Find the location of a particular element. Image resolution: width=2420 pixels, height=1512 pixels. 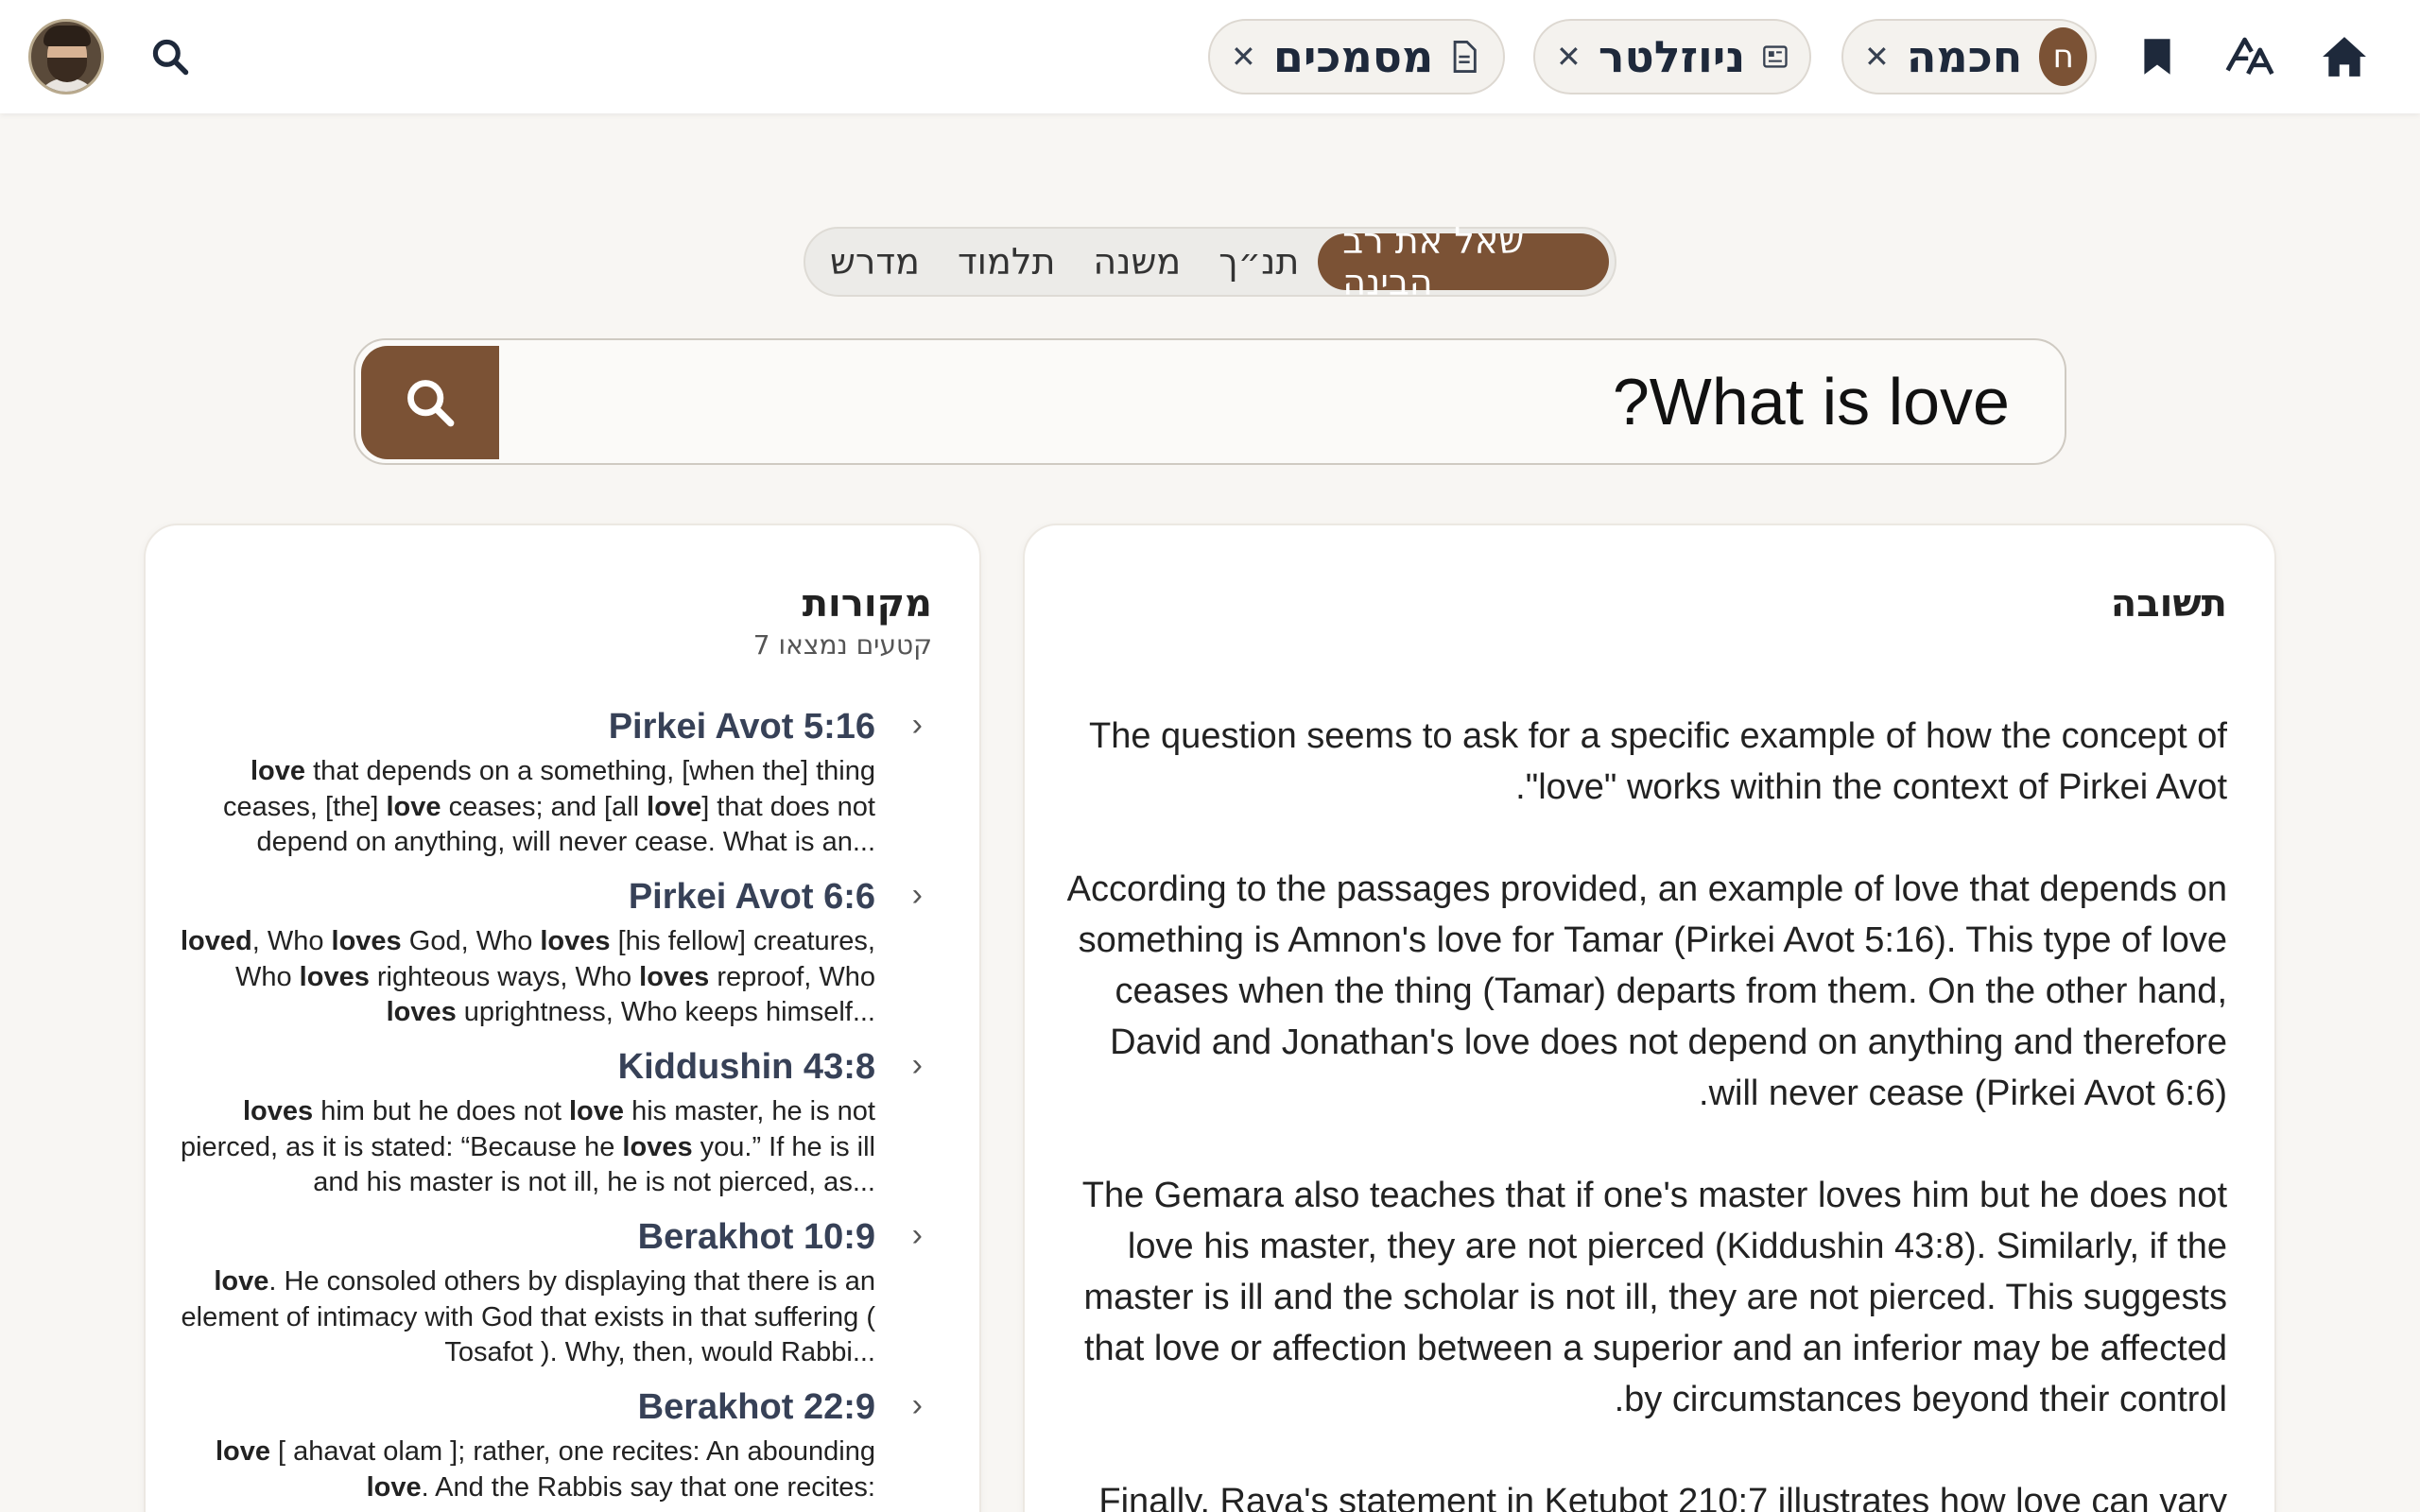

top-bar: ✕ מסמכים ✕ ניוזלטר ✕ חכמה ח is located at coordinates (1210, 56).